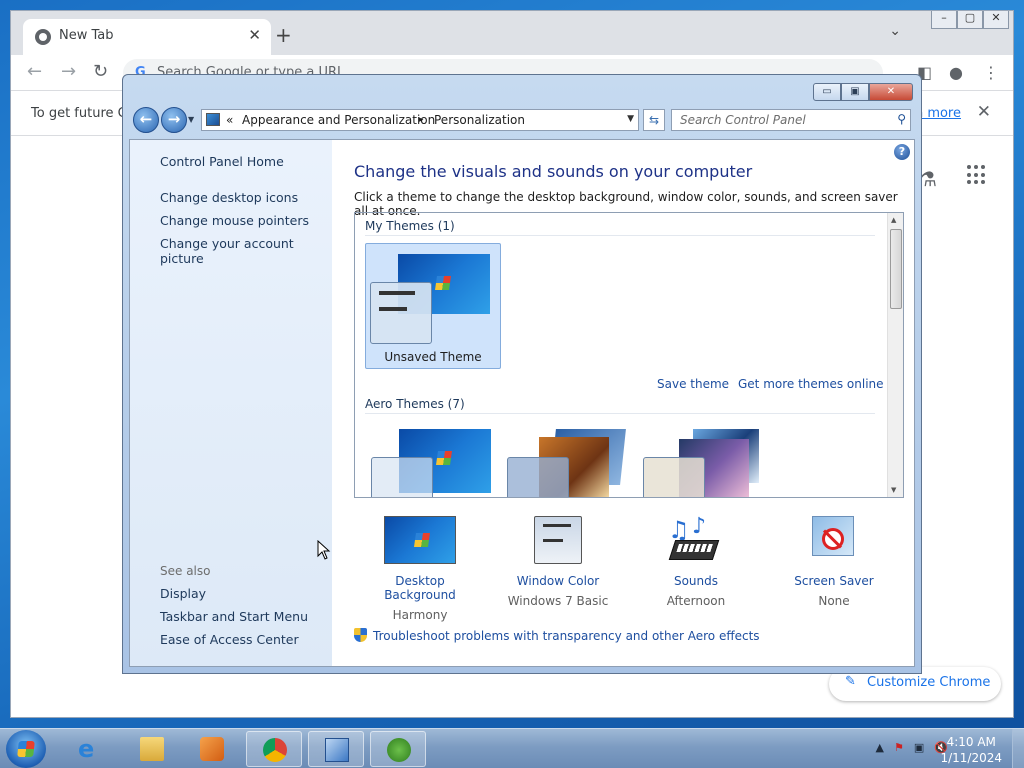 This screenshot has height=768, width=1024. What do you see at coordinates (147, 37) in the screenshot?
I see `tab-new-tab: New Tab ✕` at bounding box center [147, 37].